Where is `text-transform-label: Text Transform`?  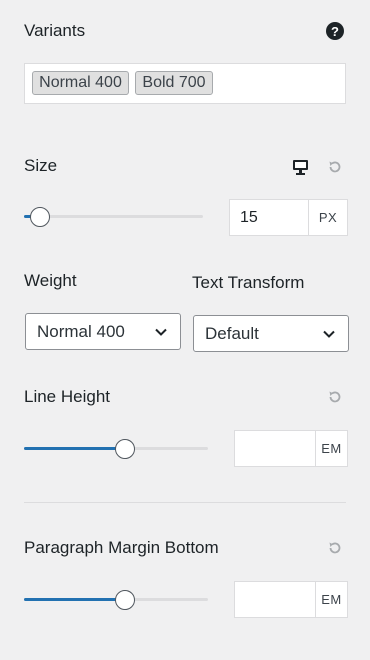 text-transform-label: Text Transform is located at coordinates (248, 282).